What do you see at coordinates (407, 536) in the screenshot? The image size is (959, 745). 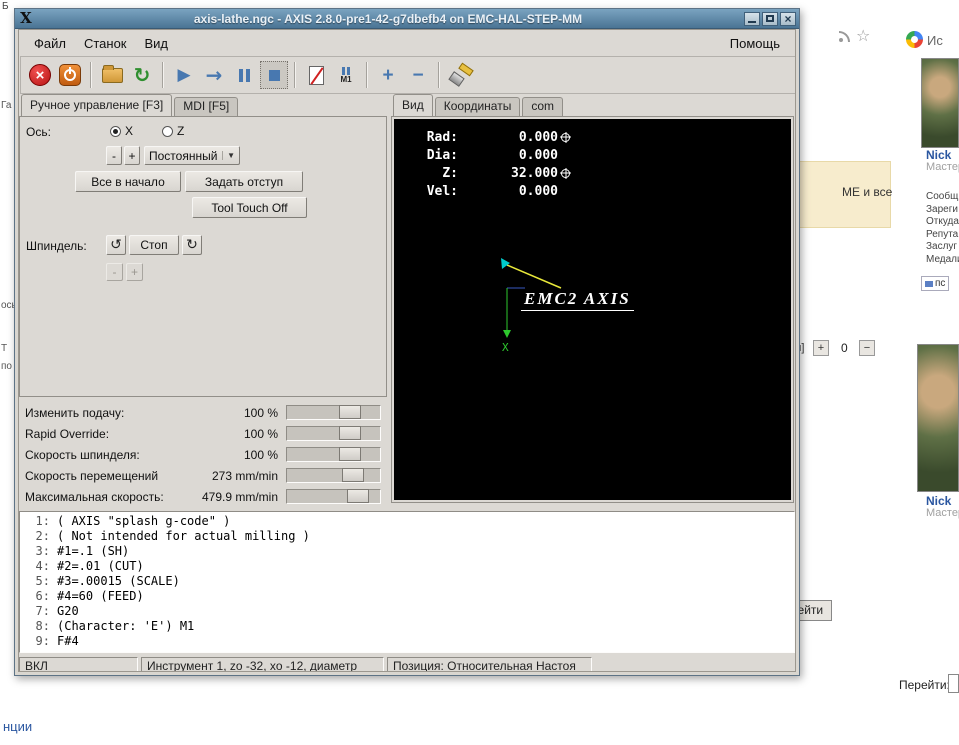 I see `gcode-line: 2: ( Not intended for actual milling )` at bounding box center [407, 536].